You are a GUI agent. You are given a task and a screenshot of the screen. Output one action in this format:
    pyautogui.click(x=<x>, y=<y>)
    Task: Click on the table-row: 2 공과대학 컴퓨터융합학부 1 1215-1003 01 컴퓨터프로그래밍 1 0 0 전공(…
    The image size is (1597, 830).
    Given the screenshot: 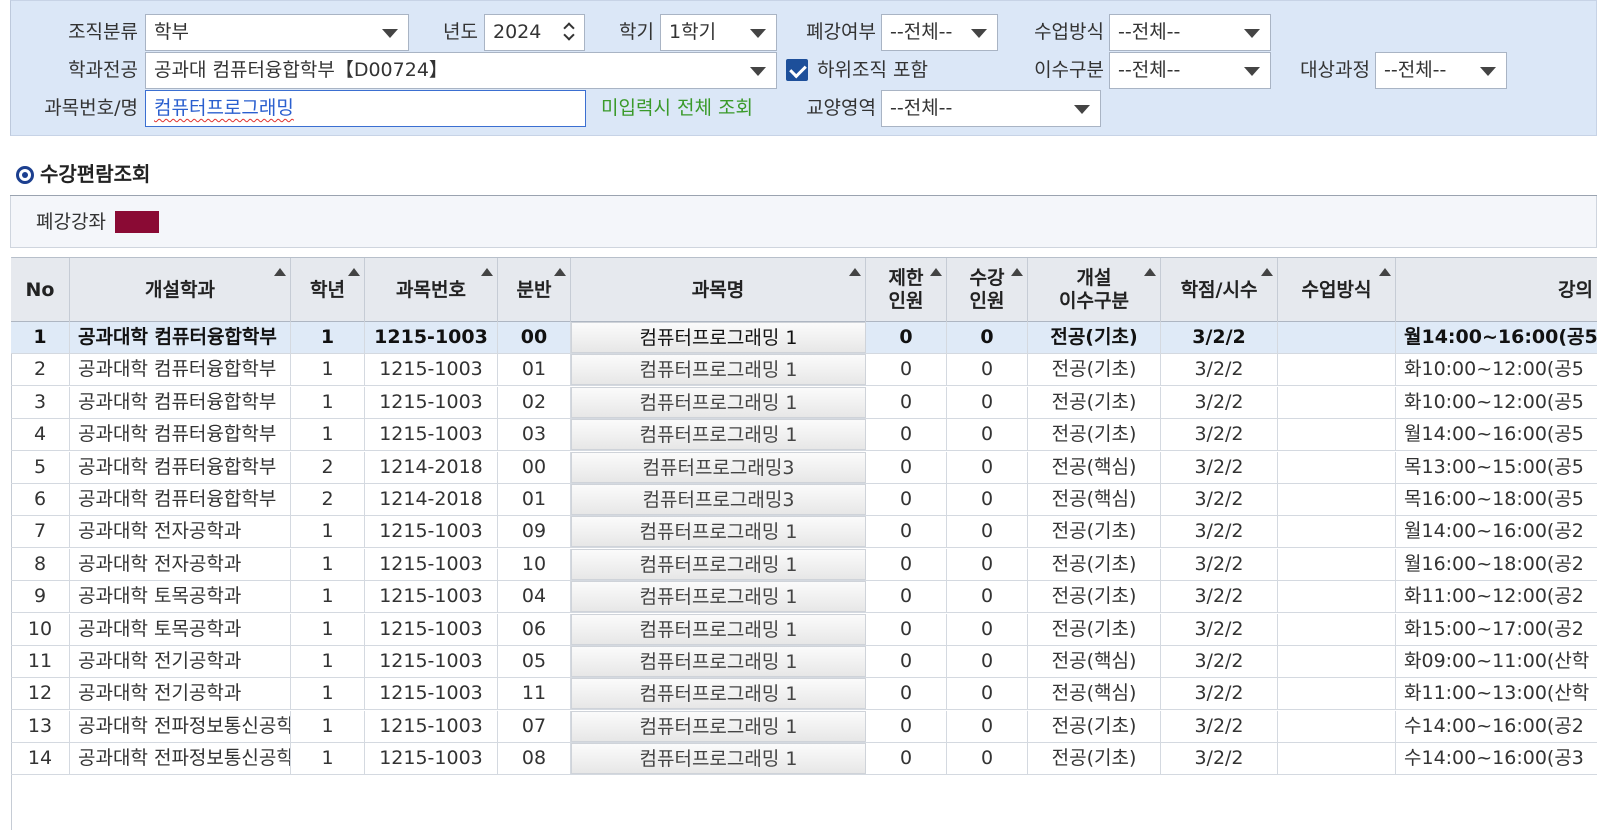 What is the action you would take?
    pyautogui.click(x=804, y=370)
    